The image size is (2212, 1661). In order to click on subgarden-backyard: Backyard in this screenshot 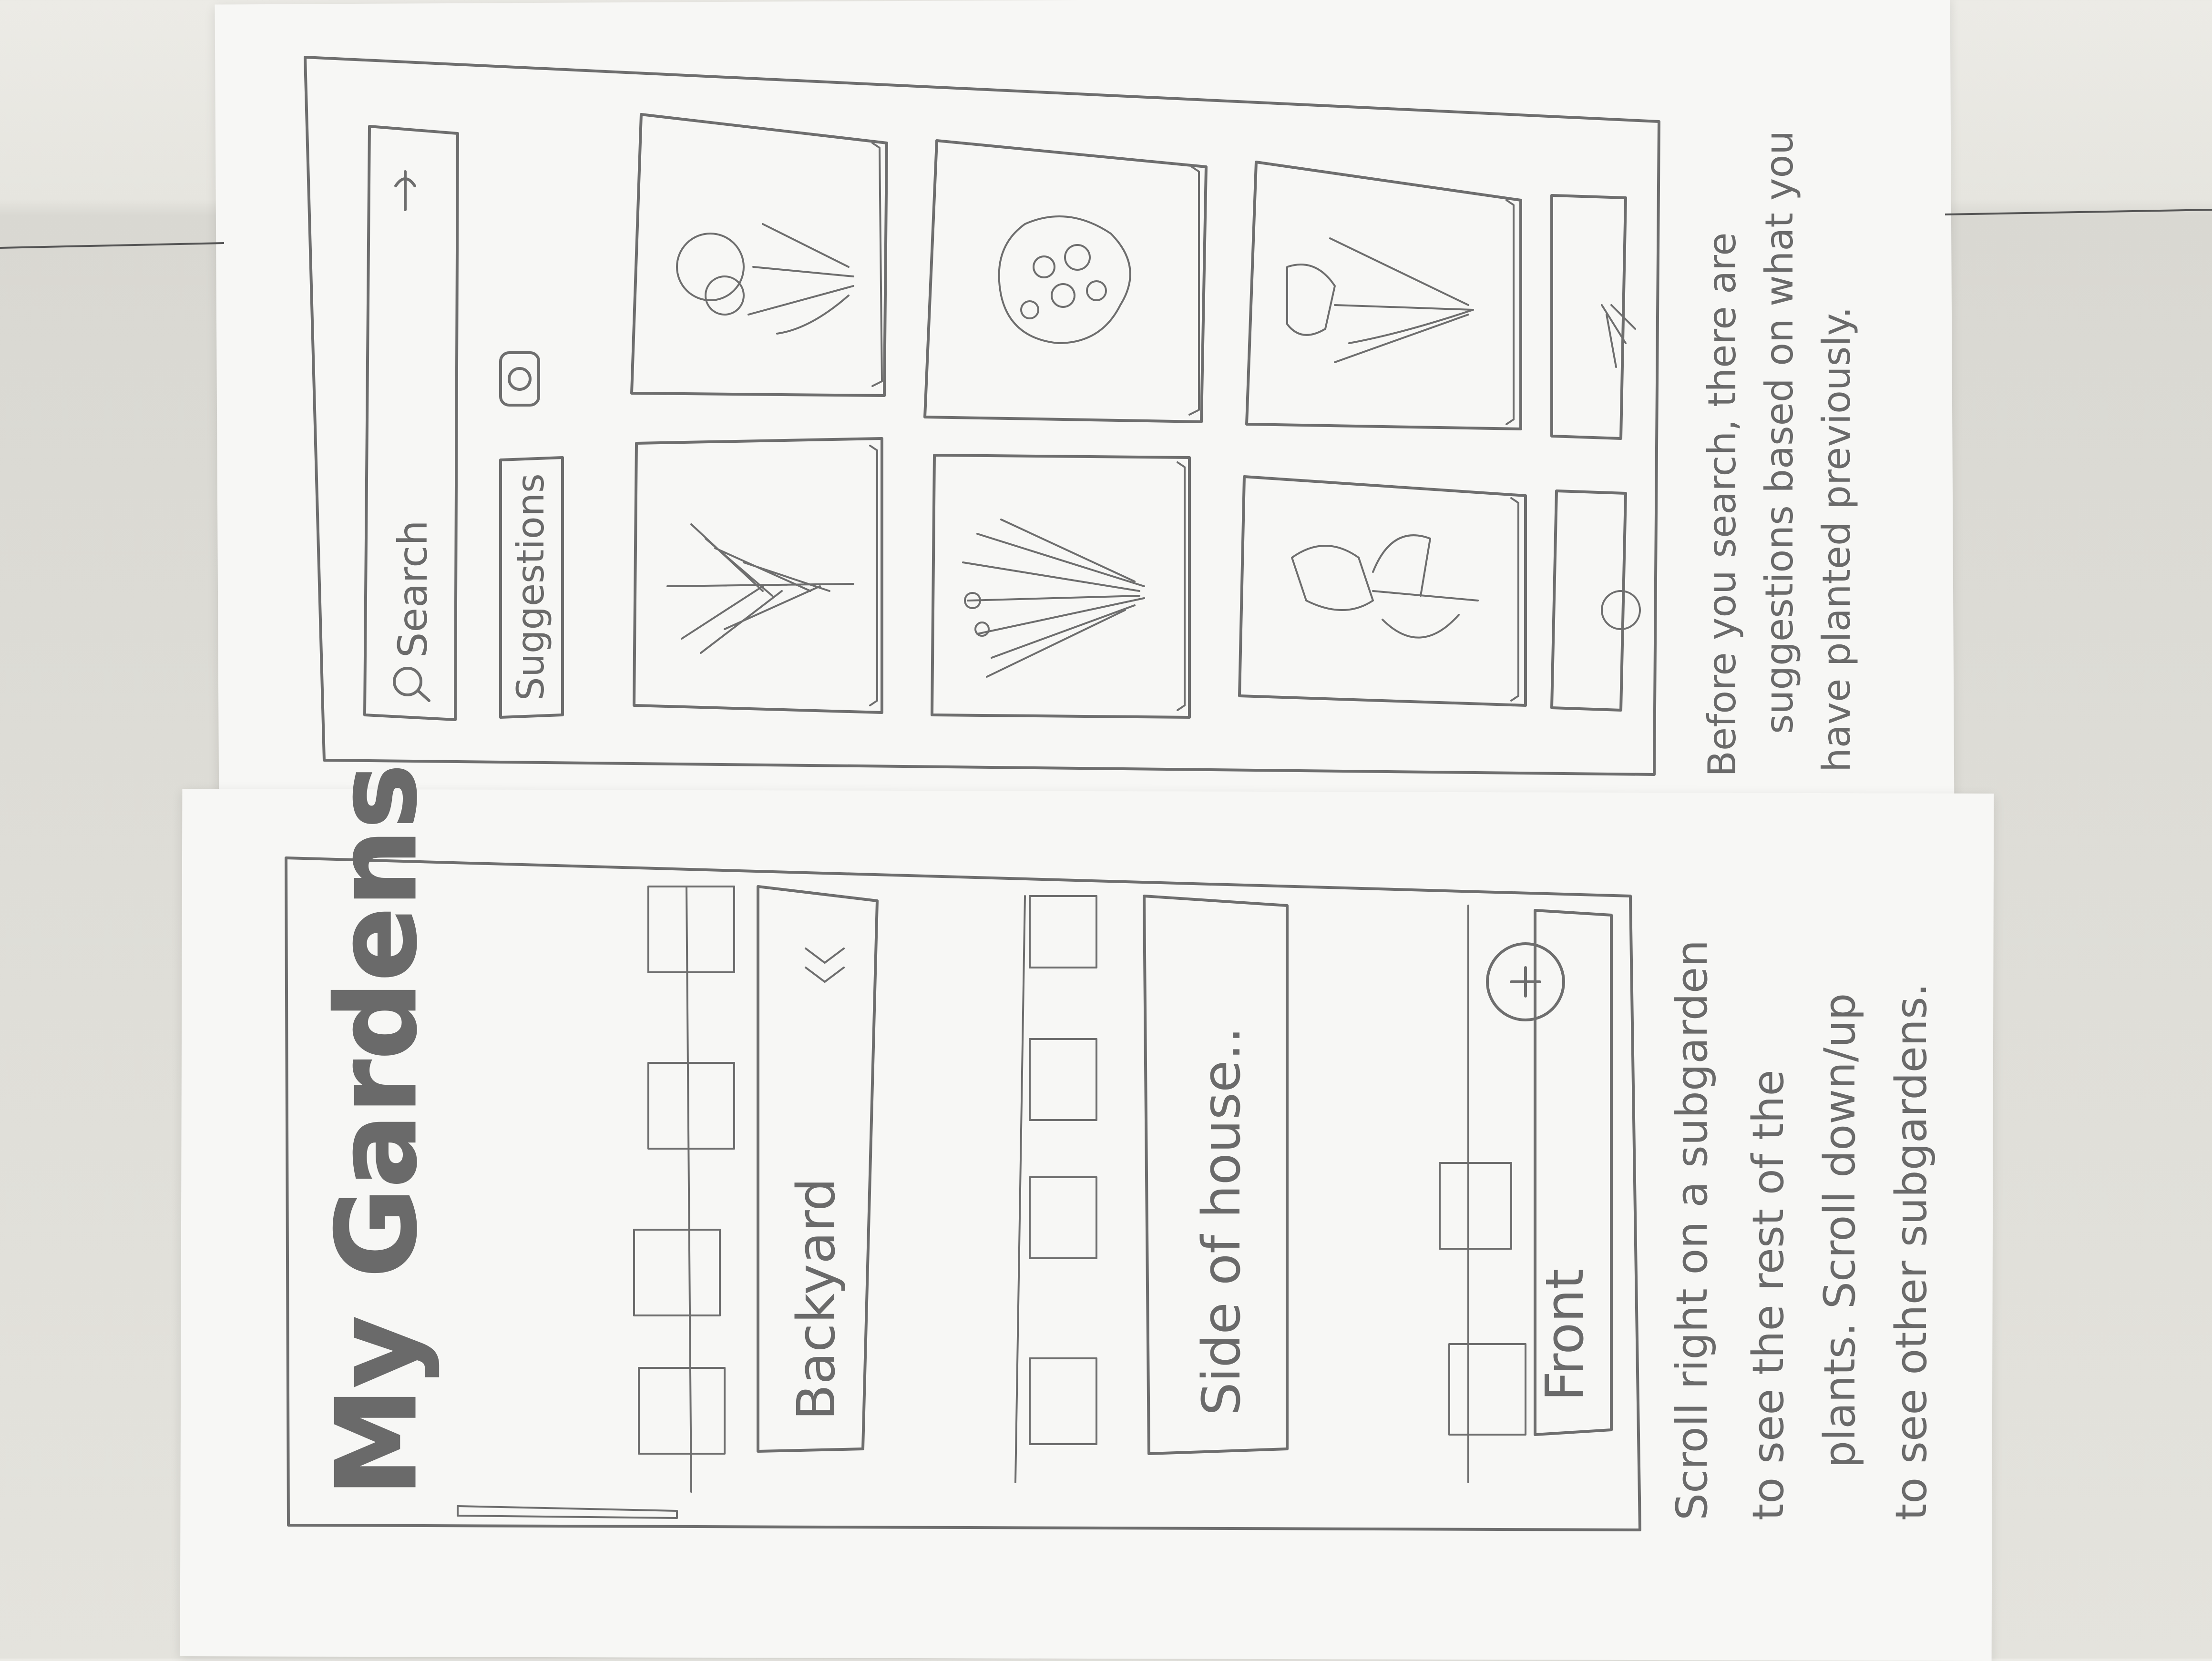, I will do `click(818, 1169)`.